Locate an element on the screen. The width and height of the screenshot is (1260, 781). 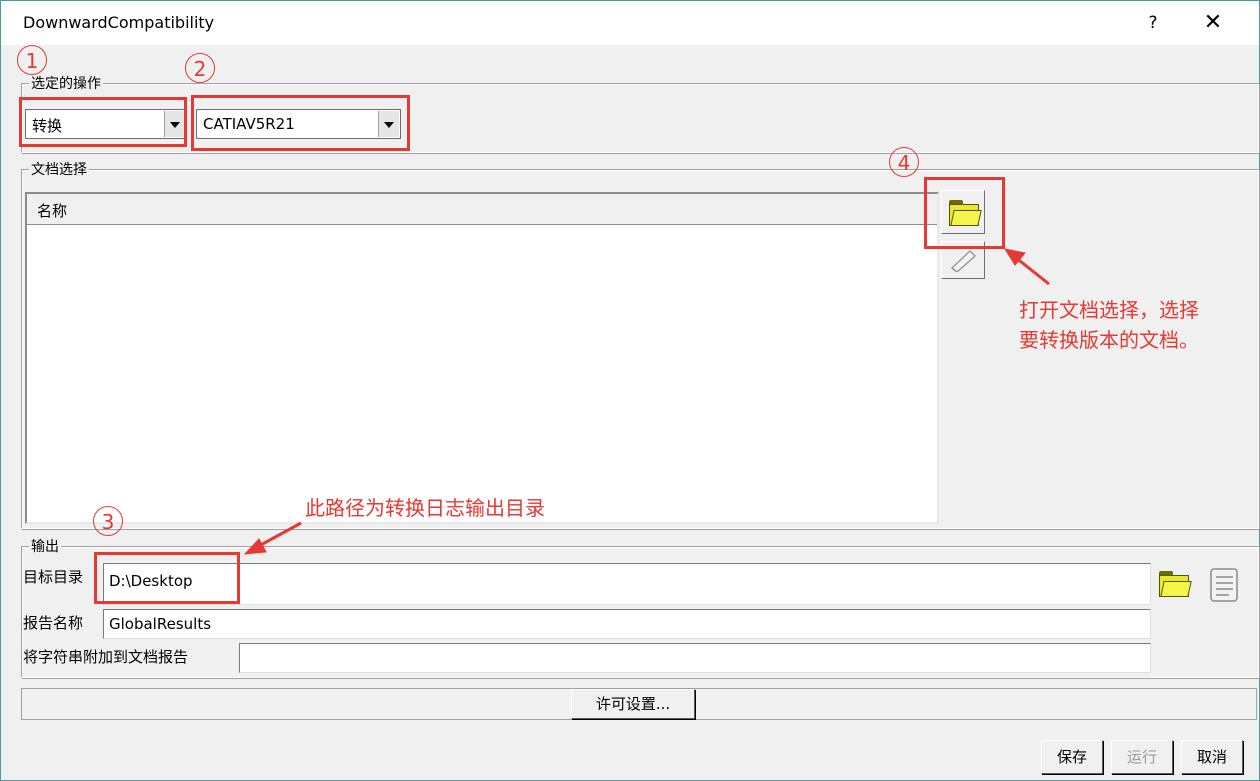
arrow-to-open-button is located at coordinates (1026, 267).